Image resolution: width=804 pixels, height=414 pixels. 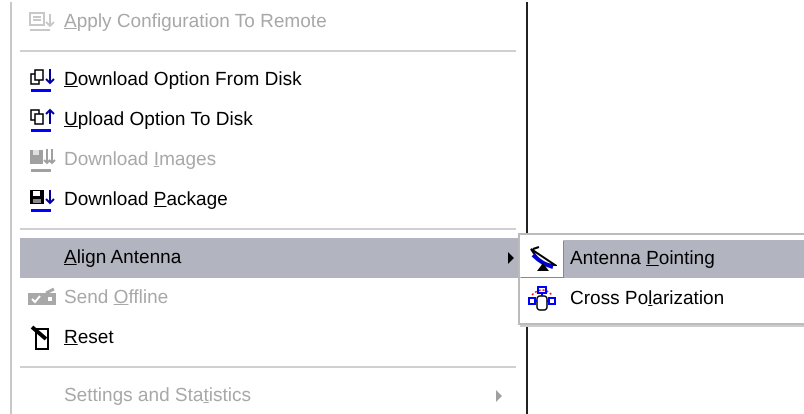 I want to click on pages-down-arrow-icon, so click(x=42, y=80).